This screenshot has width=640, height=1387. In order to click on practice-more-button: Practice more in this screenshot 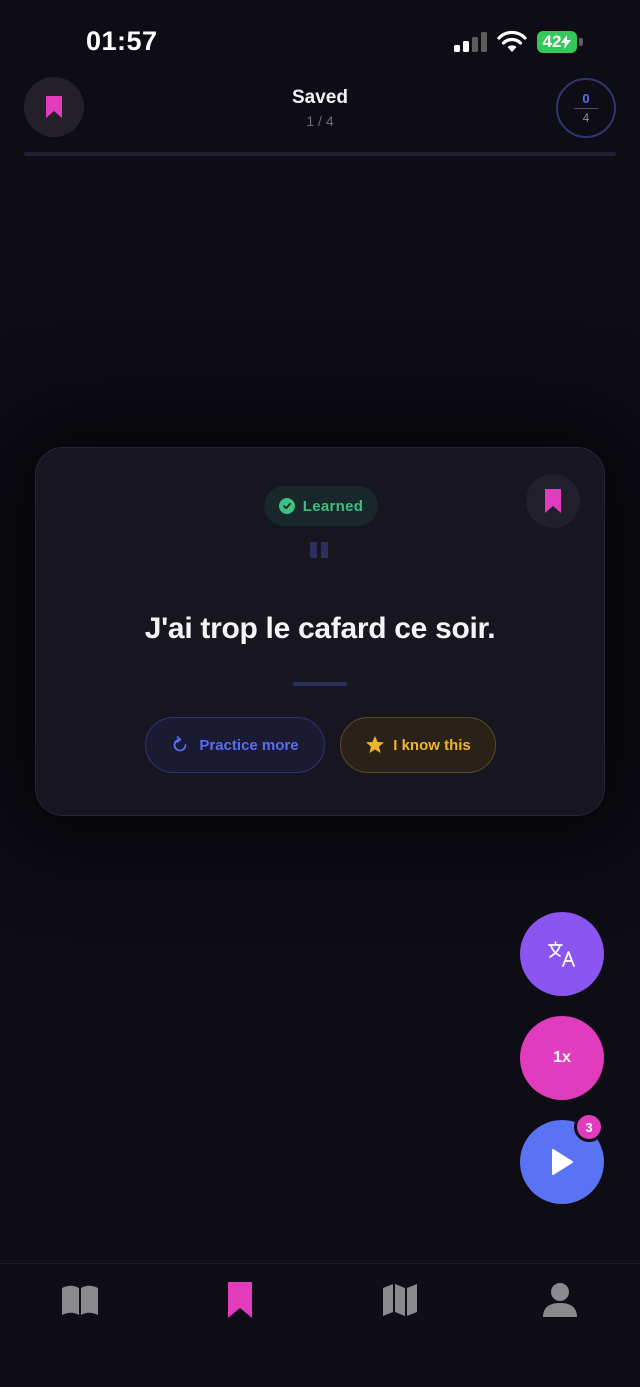, I will do `click(235, 745)`.